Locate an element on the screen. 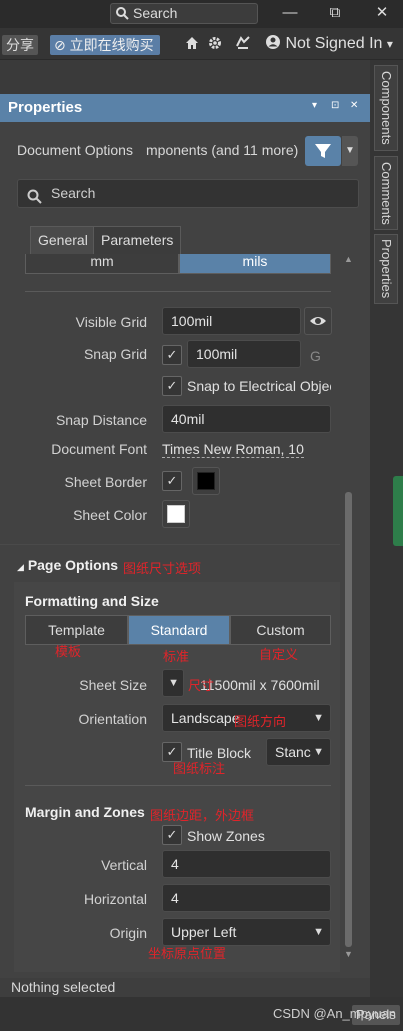 This screenshot has width=403, height=1031. snap-grid-checkbox: ✓ is located at coordinates (172, 355).